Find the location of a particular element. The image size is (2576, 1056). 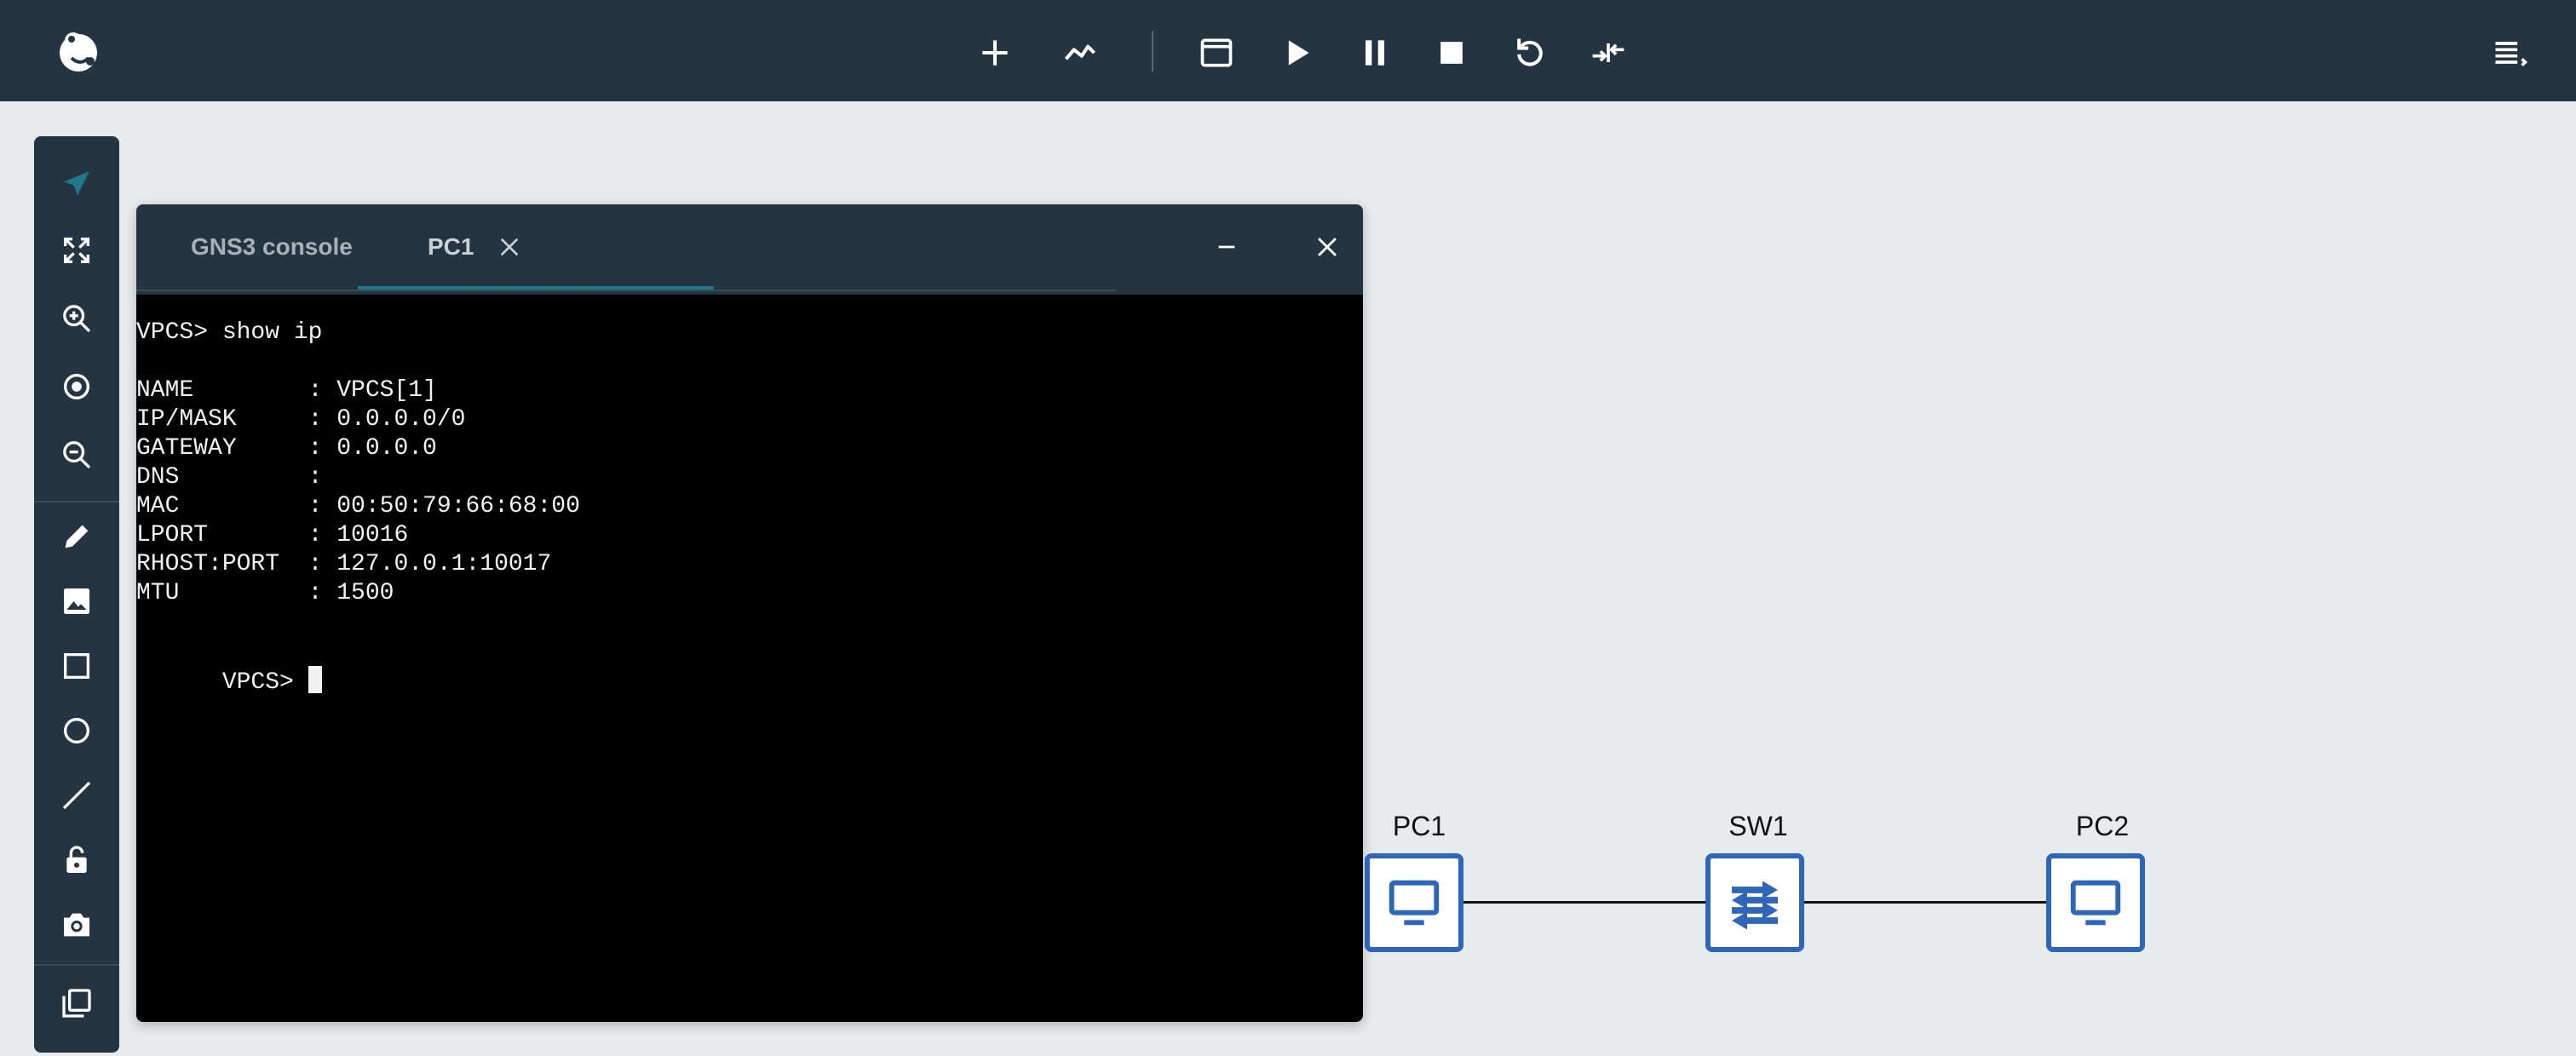

link-sw1-pc2 is located at coordinates (1925, 902).